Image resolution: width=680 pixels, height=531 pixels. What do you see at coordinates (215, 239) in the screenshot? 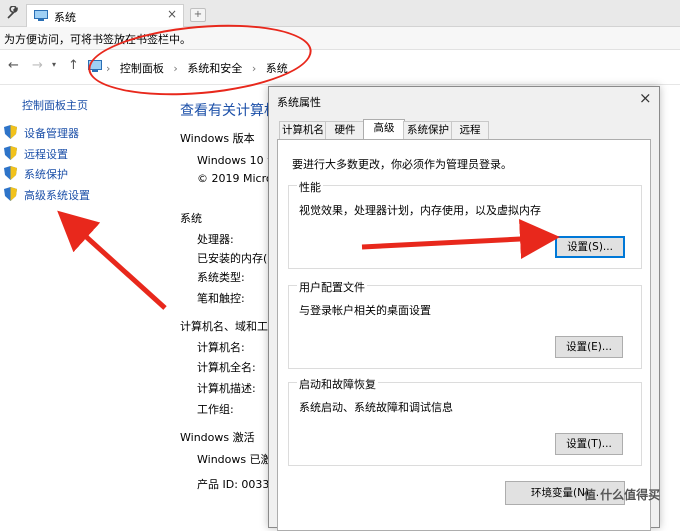
I see `processor-label: 处理器:` at bounding box center [215, 239].